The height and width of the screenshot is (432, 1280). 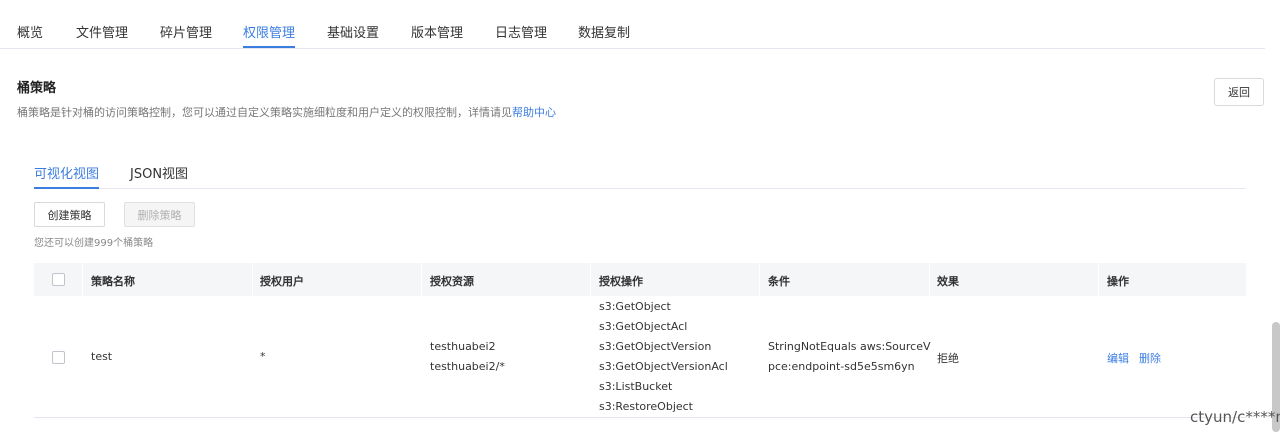 I want to click on create-policy-button: 创建策略, so click(x=69, y=214).